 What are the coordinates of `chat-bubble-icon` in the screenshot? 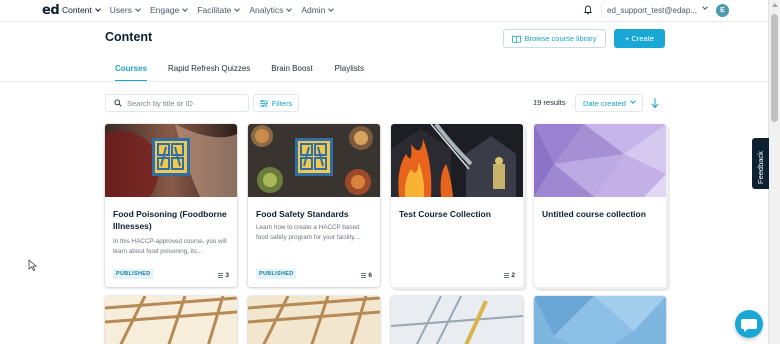 It's located at (749, 325).